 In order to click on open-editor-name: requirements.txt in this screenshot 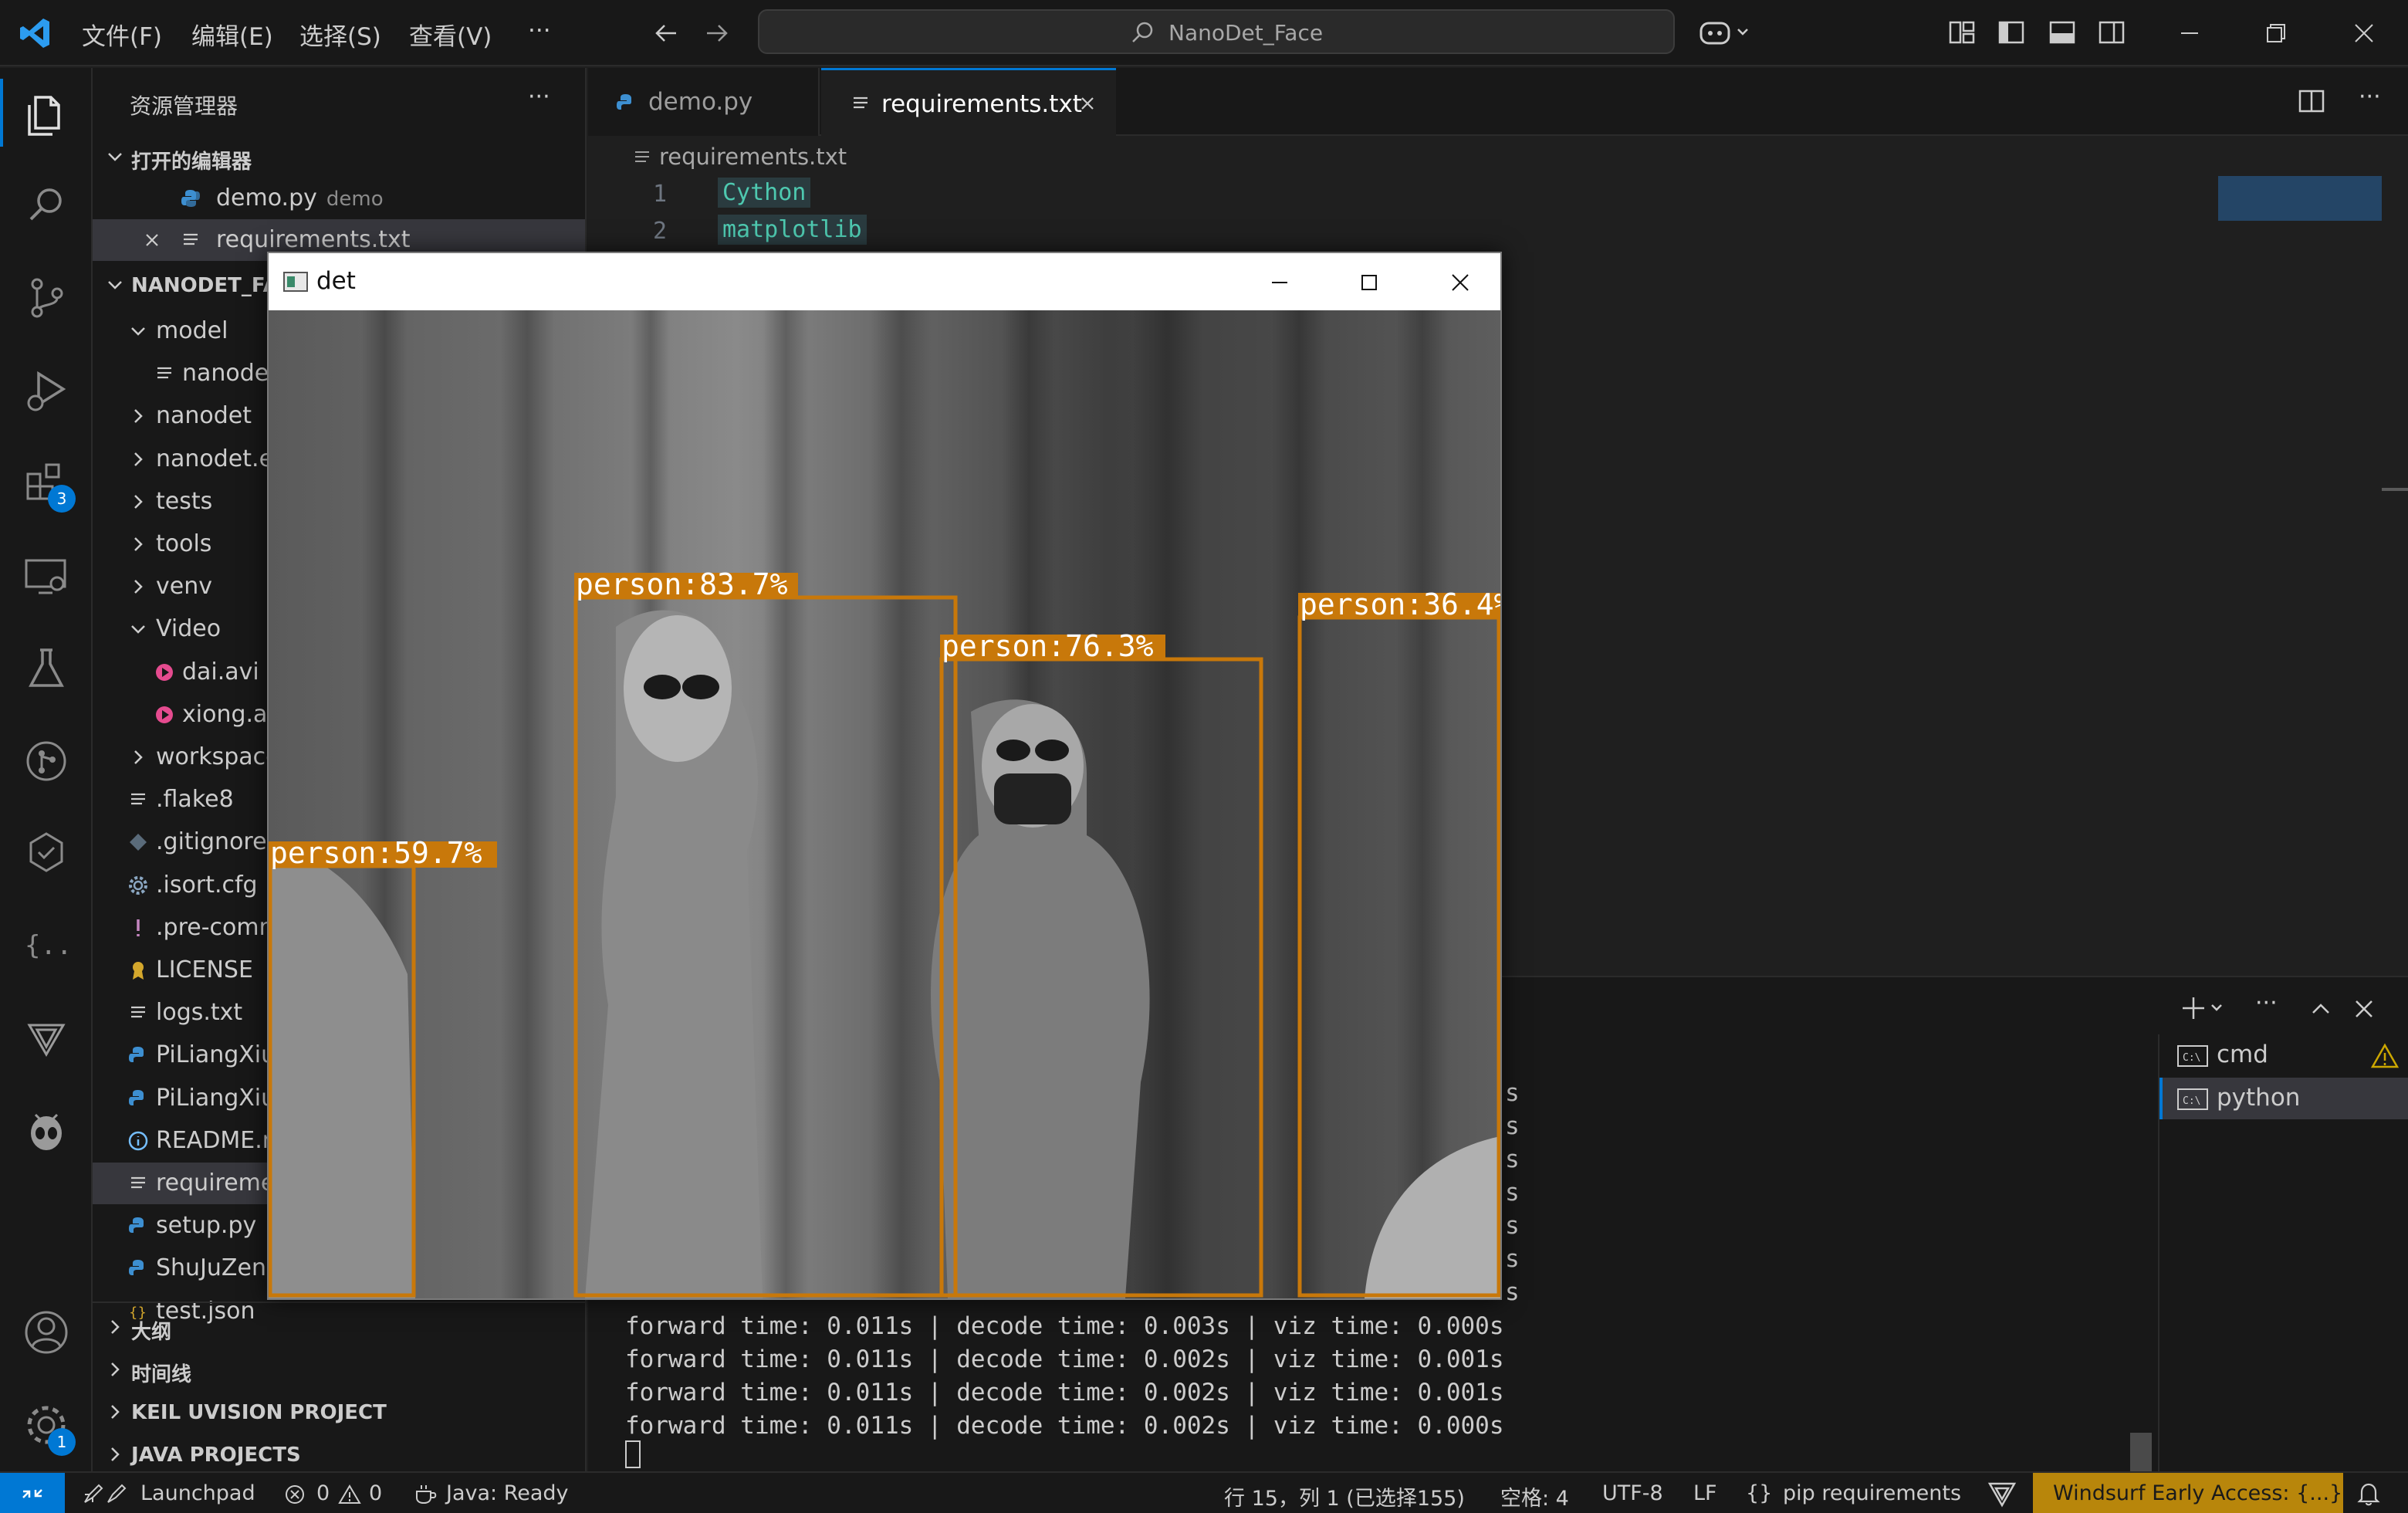, I will do `click(313, 239)`.